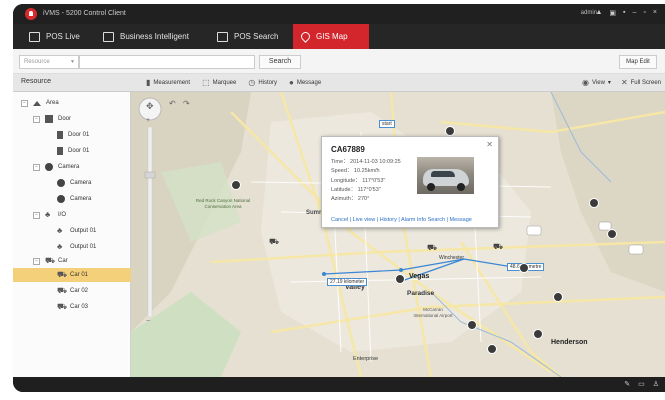 The height and width of the screenshot is (400, 665). I want to click on resource-select: Resource ▼, so click(49, 62).